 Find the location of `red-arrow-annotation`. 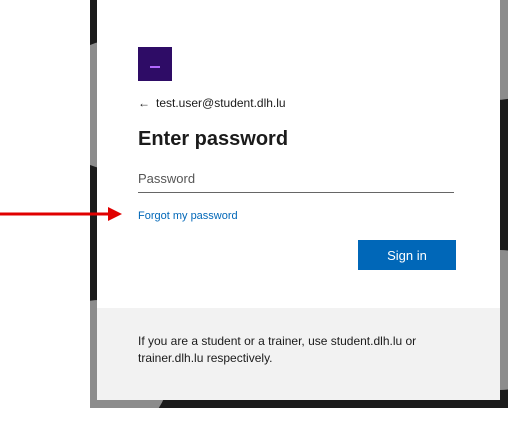

red-arrow-annotation is located at coordinates (61, 214).